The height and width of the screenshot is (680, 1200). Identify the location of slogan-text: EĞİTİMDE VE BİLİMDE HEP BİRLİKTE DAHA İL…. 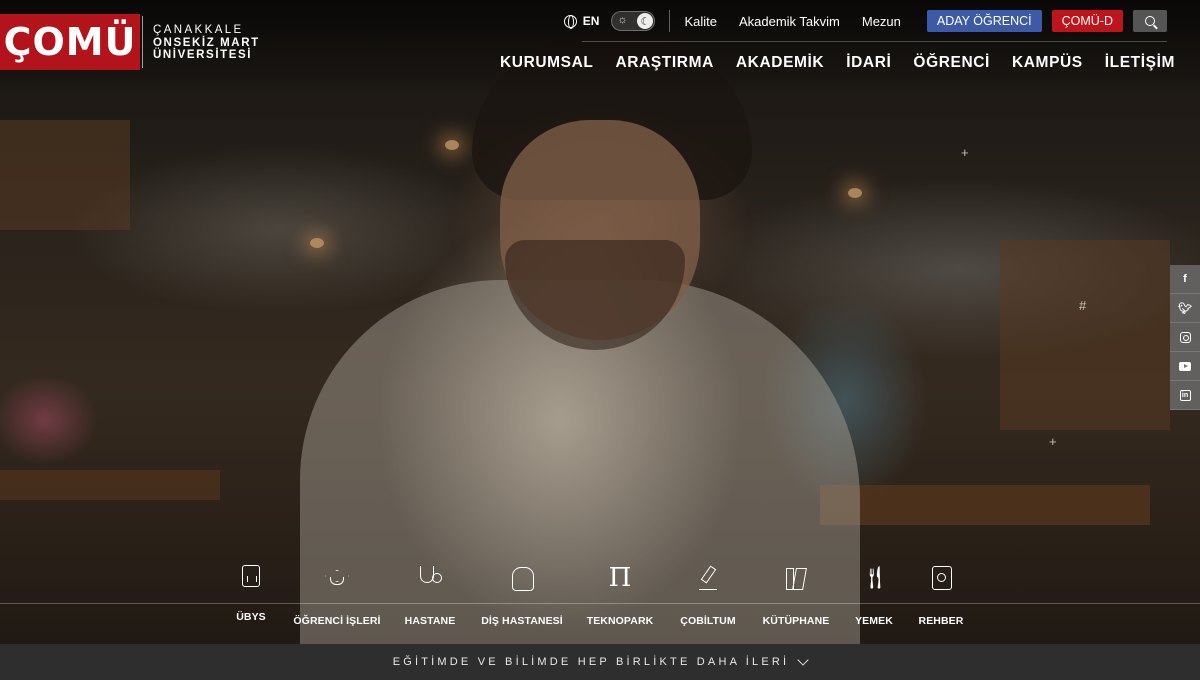
(591, 662).